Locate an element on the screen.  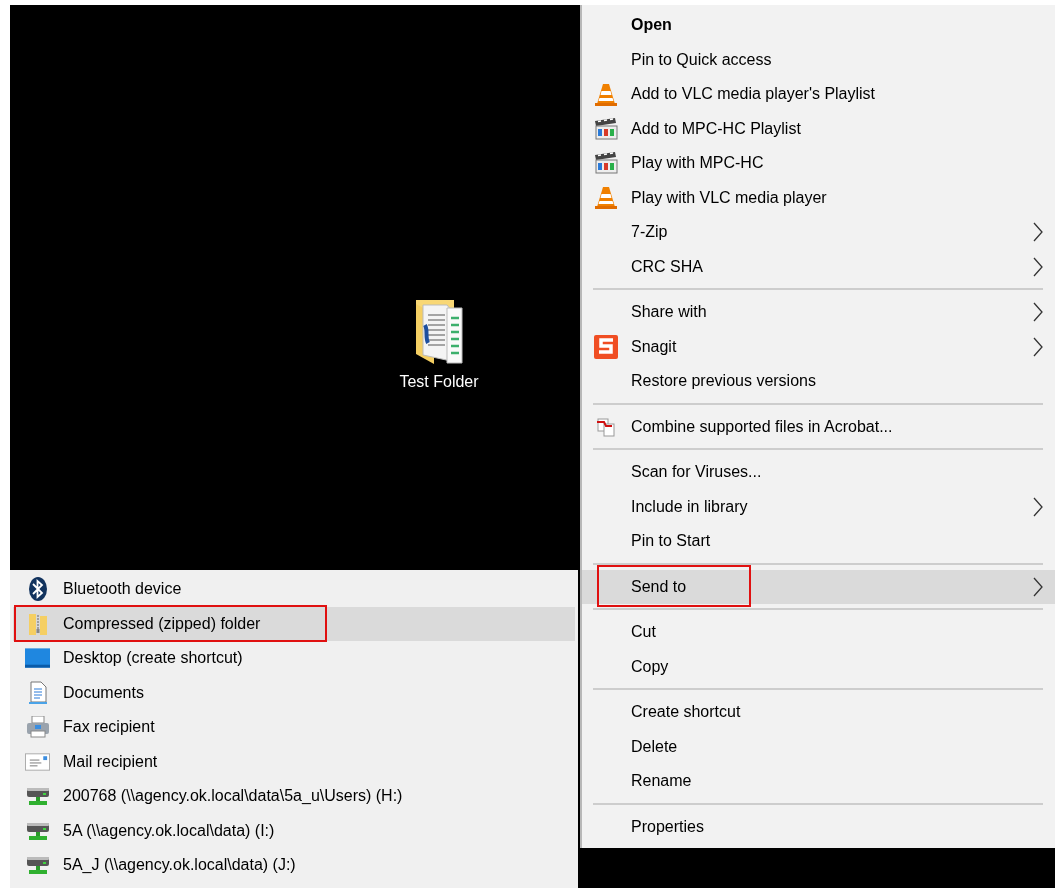
menu-item: 7-Zip is located at coordinates (818, 232).